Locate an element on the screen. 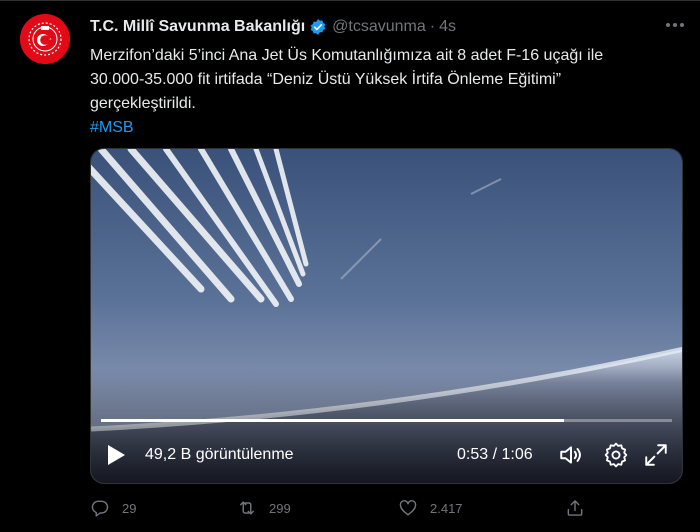  share-button is located at coordinates (575, 508).